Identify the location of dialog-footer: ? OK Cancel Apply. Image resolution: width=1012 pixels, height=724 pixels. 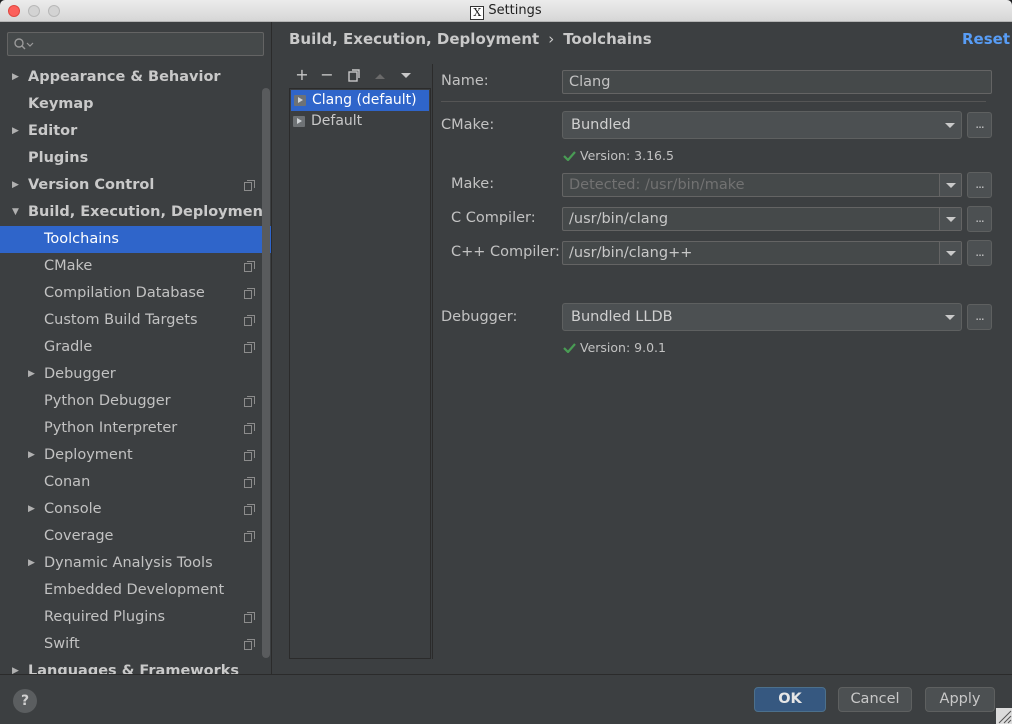
(506, 699).